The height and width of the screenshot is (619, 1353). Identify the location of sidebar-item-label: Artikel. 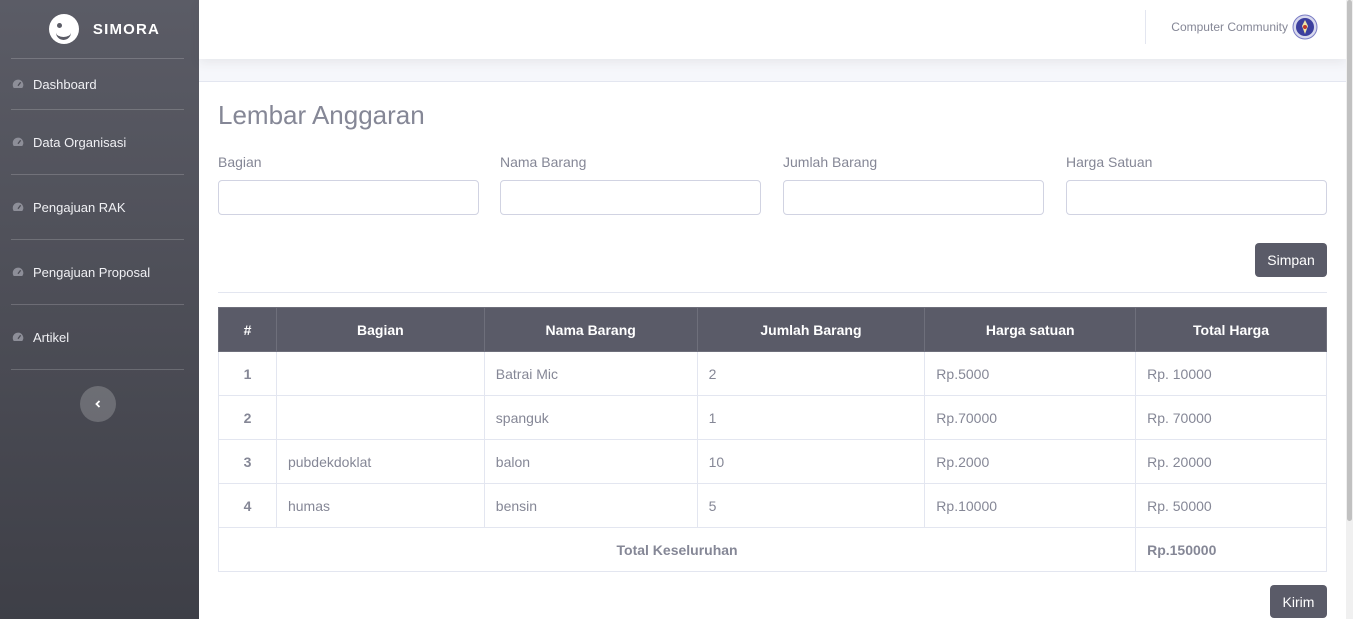
(51, 337).